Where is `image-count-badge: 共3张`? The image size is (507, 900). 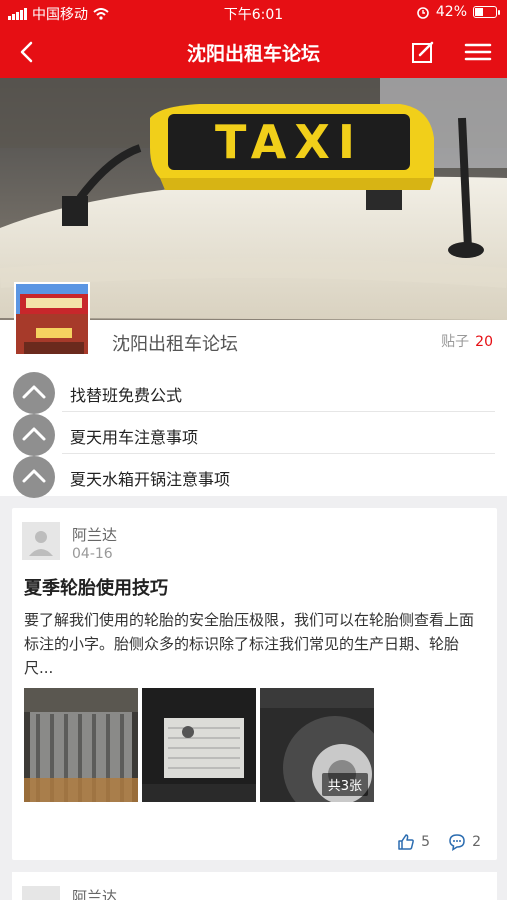
image-count-badge: 共3张 is located at coordinates (344, 784).